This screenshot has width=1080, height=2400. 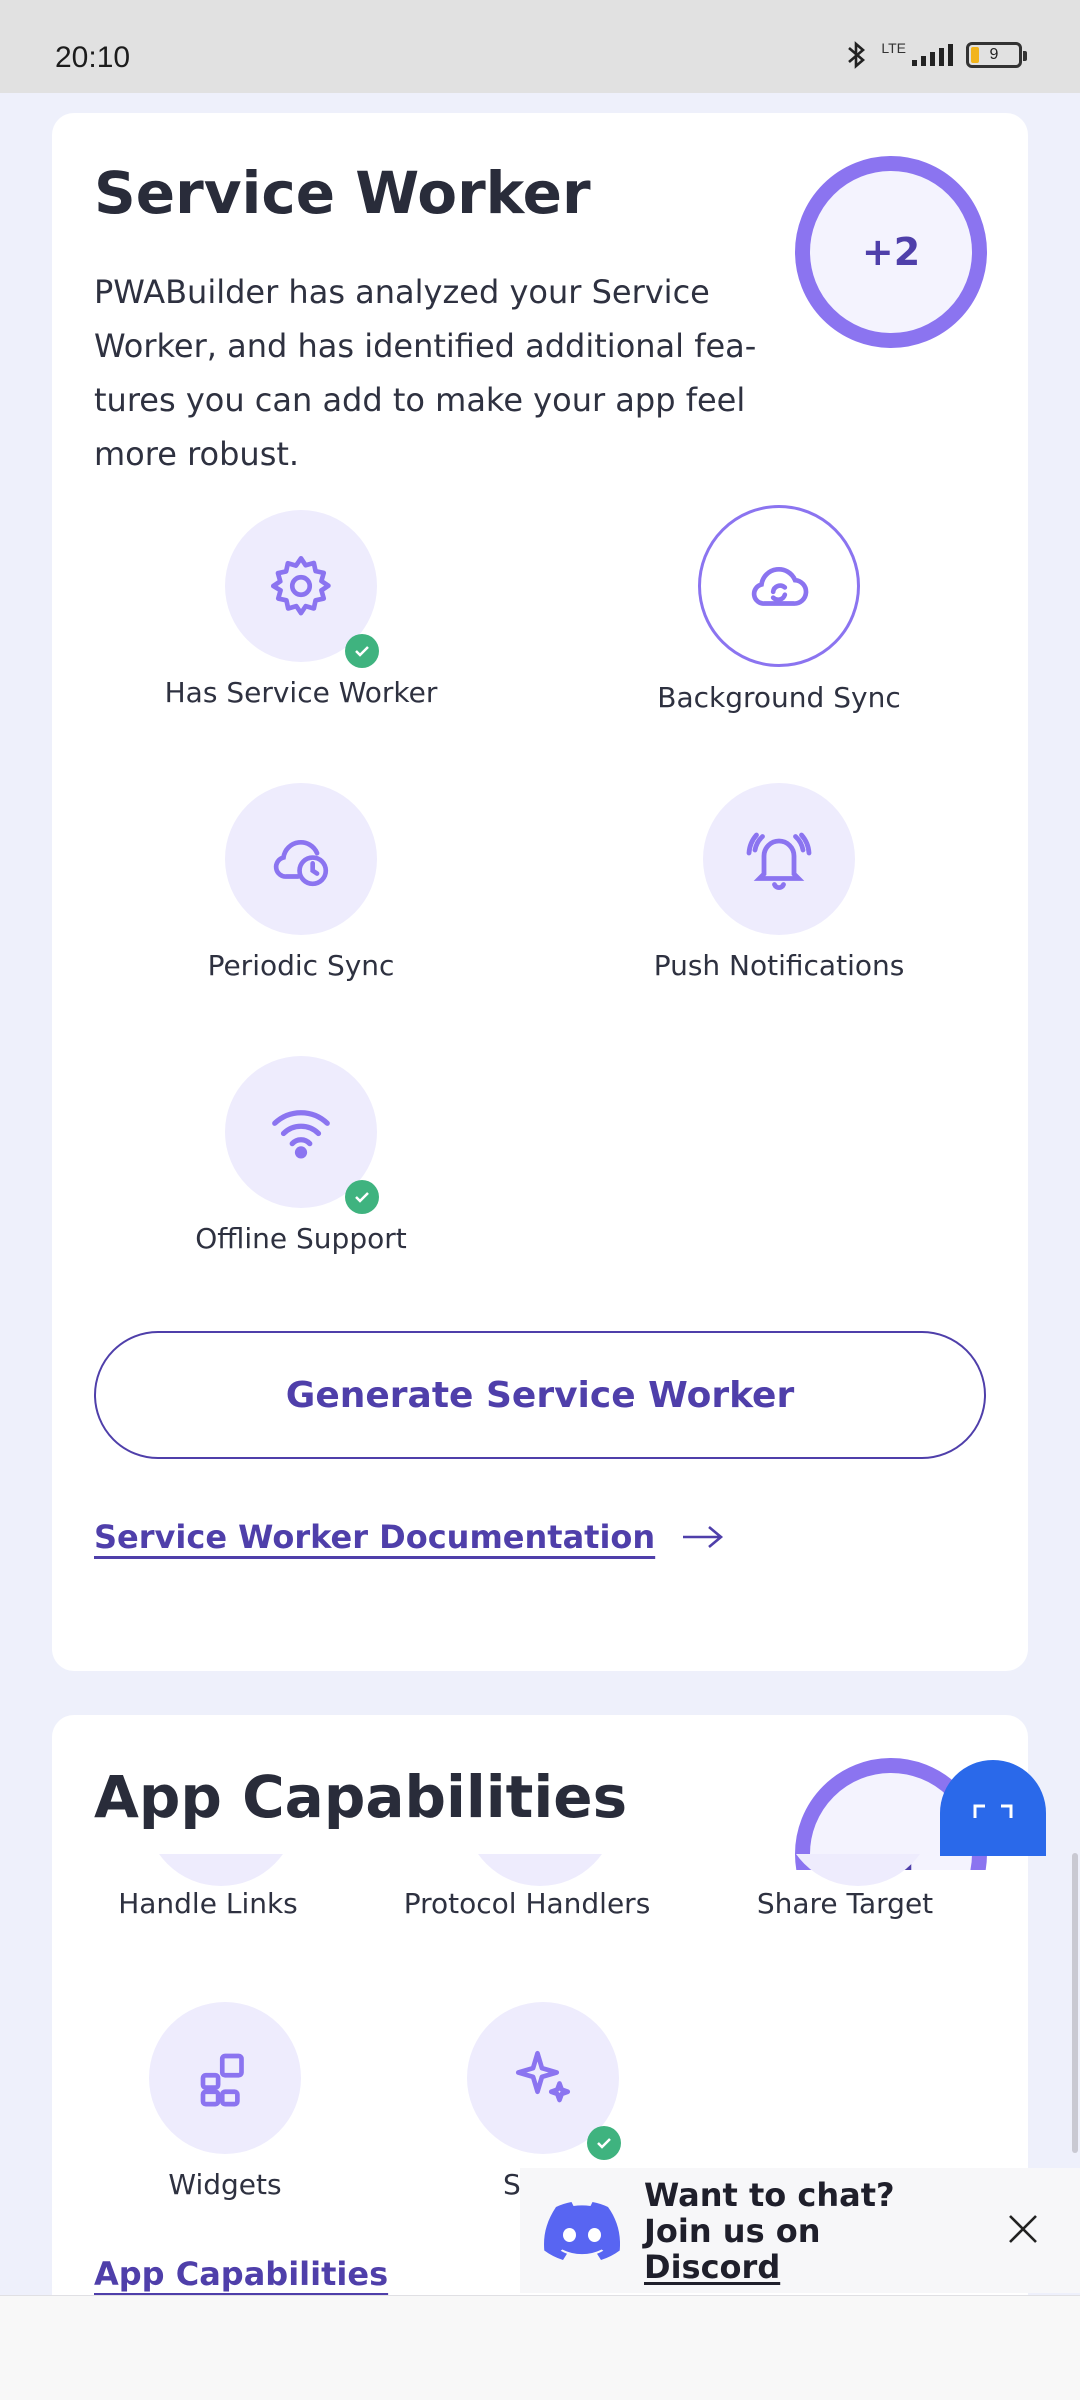 I want to click on score-value: +2, so click(x=891, y=252).